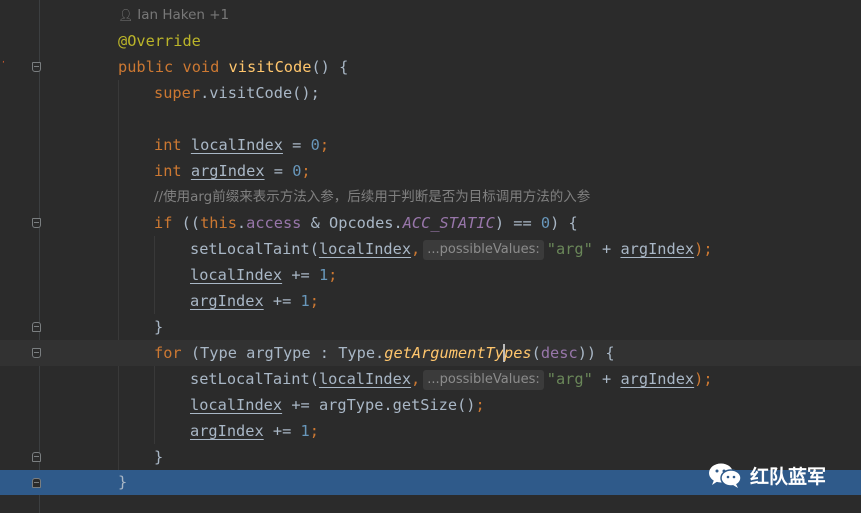 Image resolution: width=861 pixels, height=513 pixels. I want to click on watermark: 红队蓝军, so click(767, 475).